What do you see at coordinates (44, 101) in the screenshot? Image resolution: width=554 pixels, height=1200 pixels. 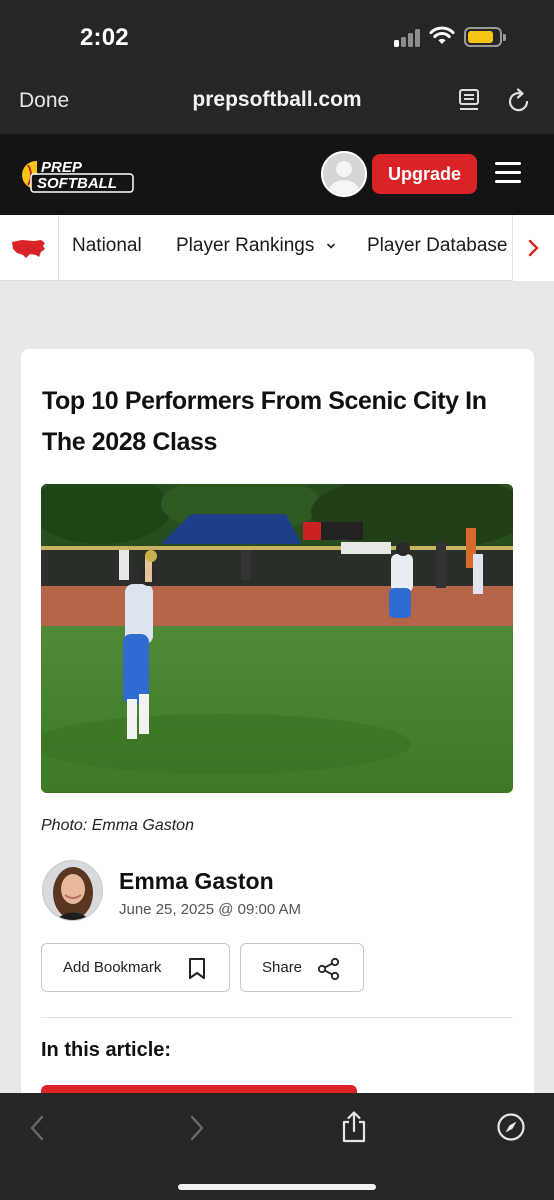 I see `done-button: Done` at bounding box center [44, 101].